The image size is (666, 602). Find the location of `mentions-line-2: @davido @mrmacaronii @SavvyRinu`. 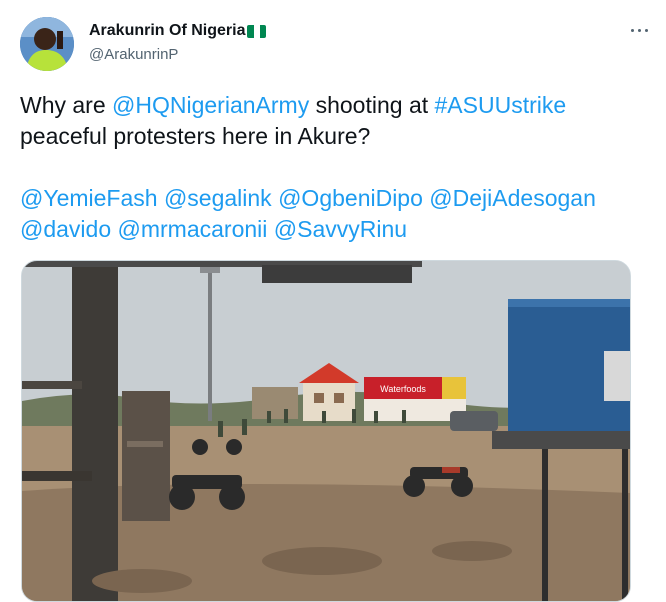

mentions-line-2: @davido @mrmacaronii @SavvyRinu is located at coordinates (335, 229).